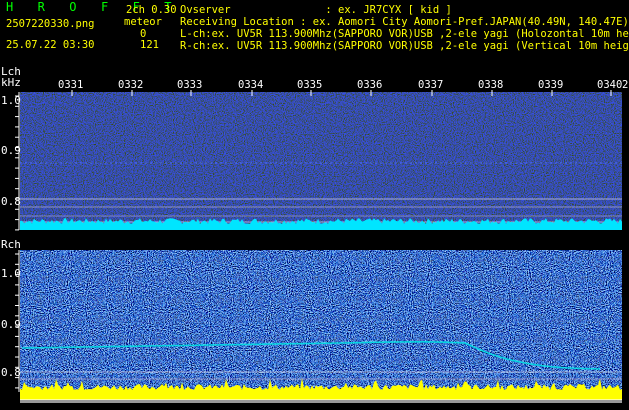 The width and height of the screenshot is (629, 410). Describe the element at coordinates (131, 85) in the screenshot. I see `time-tick-label: 0332` at that location.